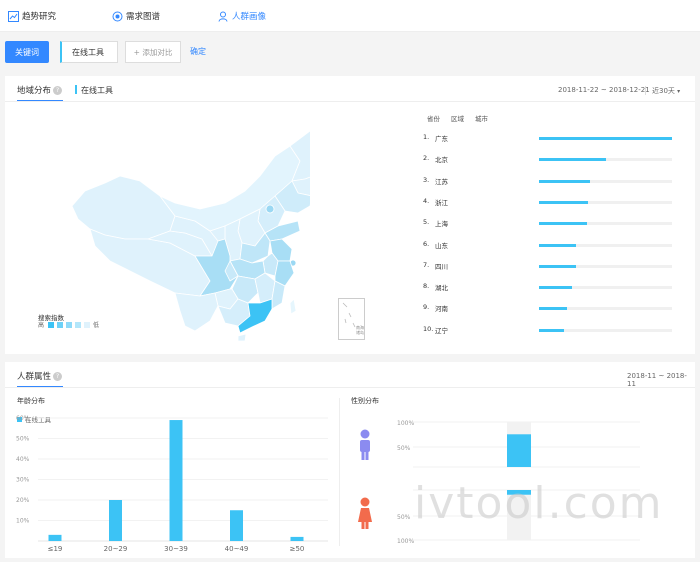 Image resolution: width=700 pixels, height=562 pixels. I want to click on region-name: 山东, so click(441, 245).